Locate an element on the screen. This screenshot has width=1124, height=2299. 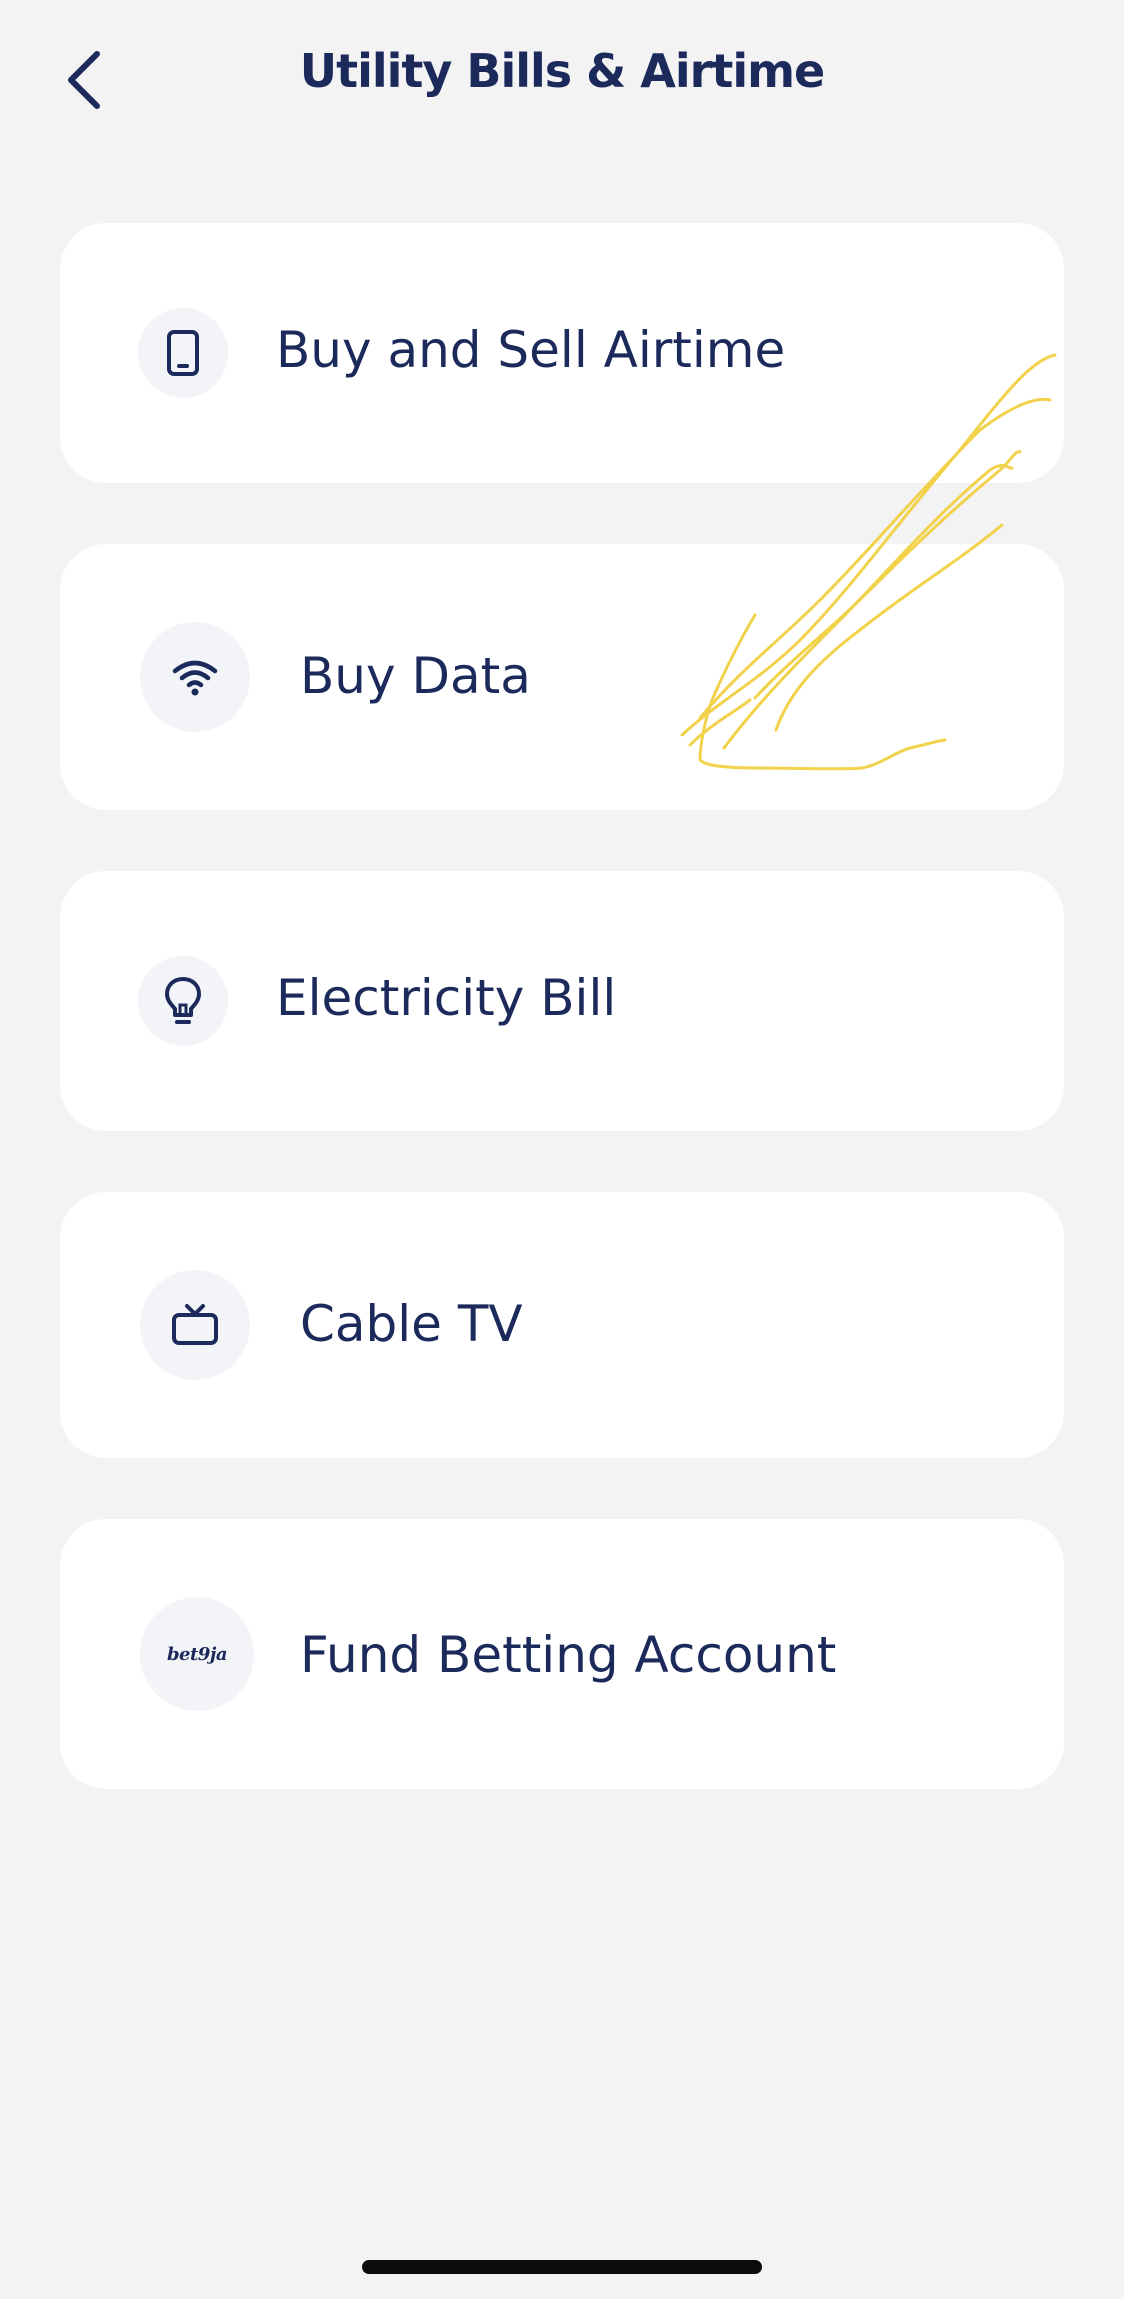
service-card-airtime: Buy and Sell Airtime is located at coordinates (562, 353).